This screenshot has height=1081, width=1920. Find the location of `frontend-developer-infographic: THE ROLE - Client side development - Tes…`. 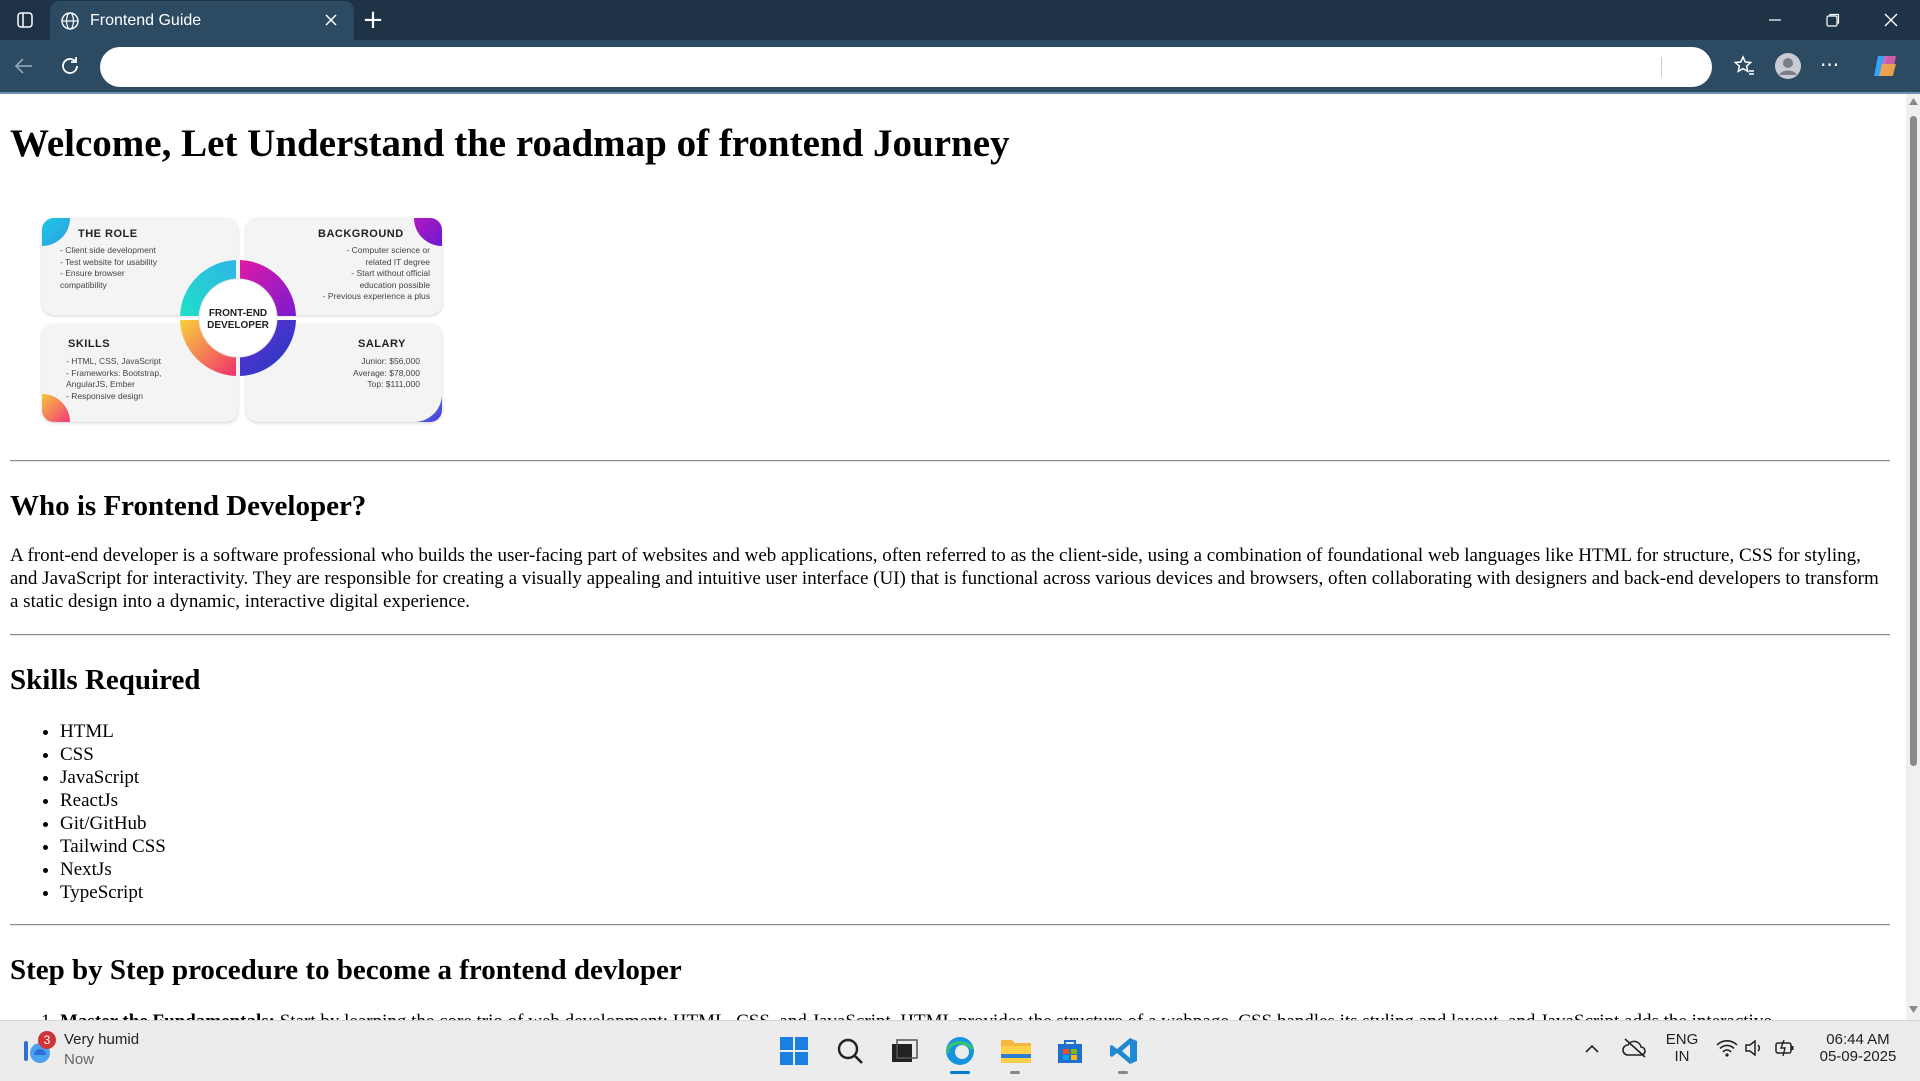

frontend-developer-infographic: THE ROLE - Client side development - Tes… is located at coordinates (240, 320).